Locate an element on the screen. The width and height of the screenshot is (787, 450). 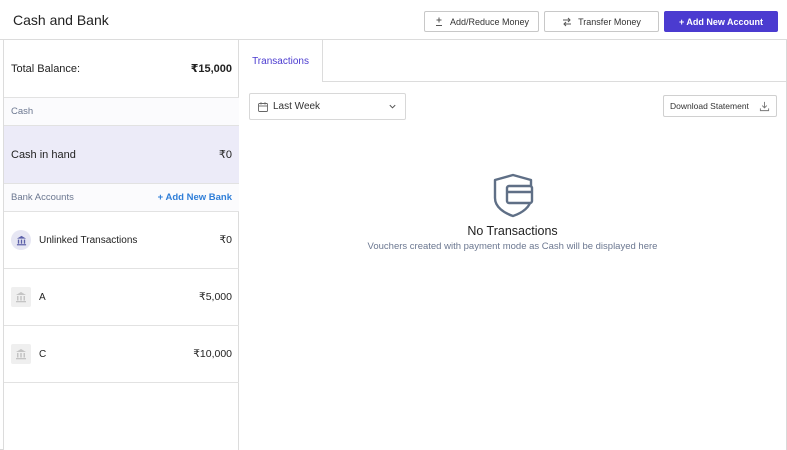
calendar-icon is located at coordinates (263, 106).